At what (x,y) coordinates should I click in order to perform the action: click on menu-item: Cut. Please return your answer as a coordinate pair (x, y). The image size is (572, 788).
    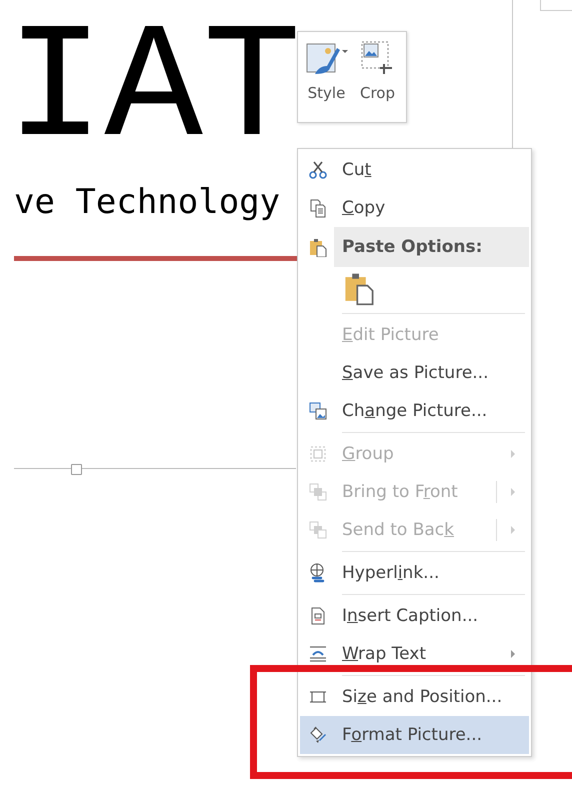
    Looking at the image, I should click on (414, 170).